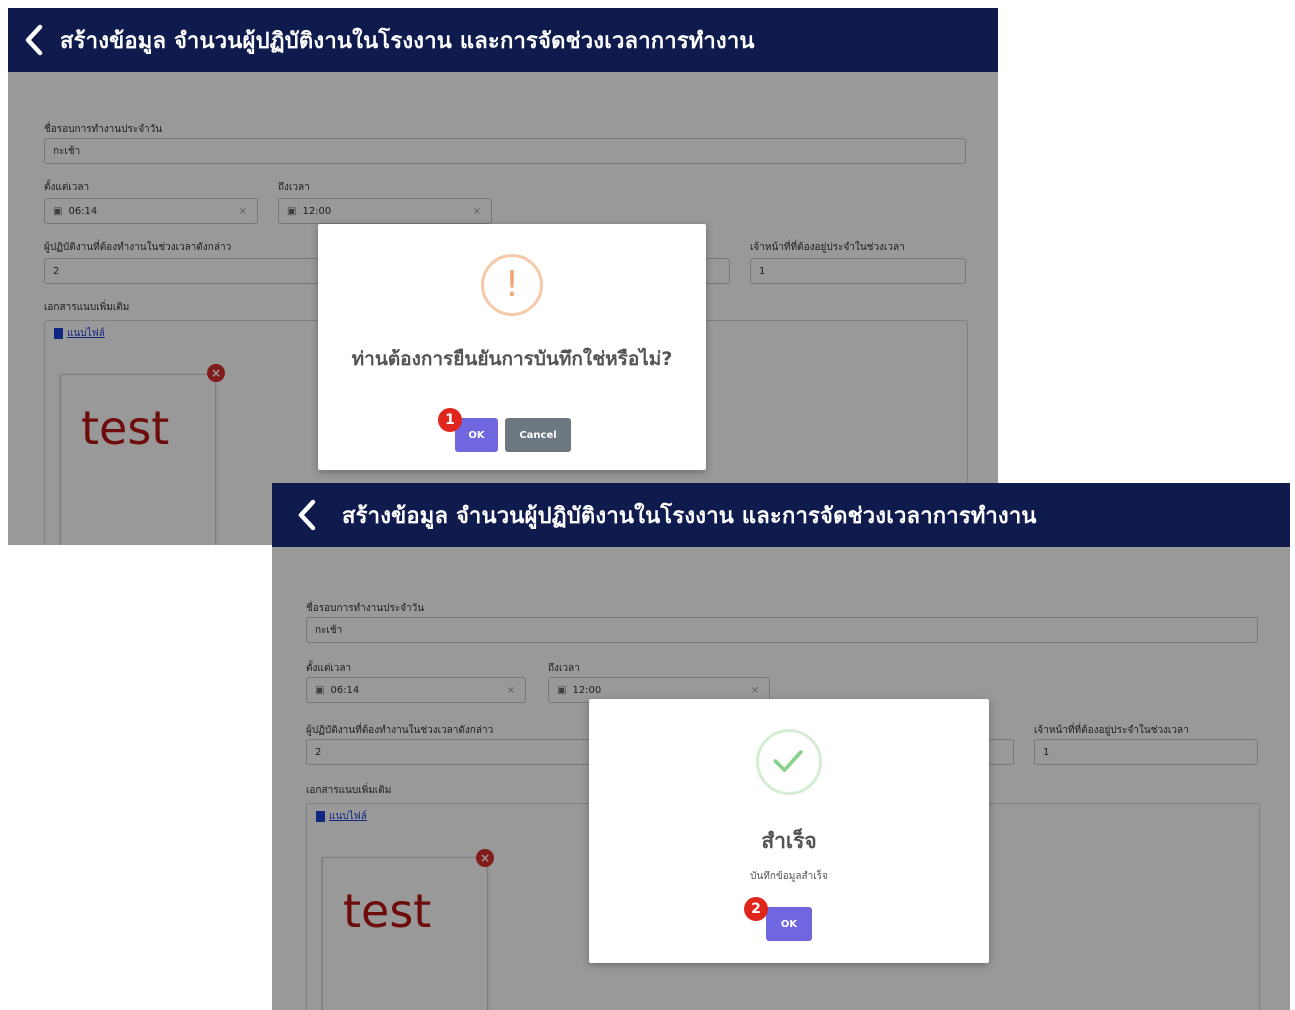  Describe the element at coordinates (789, 924) in the screenshot. I see `success-ok-button: OK` at that location.